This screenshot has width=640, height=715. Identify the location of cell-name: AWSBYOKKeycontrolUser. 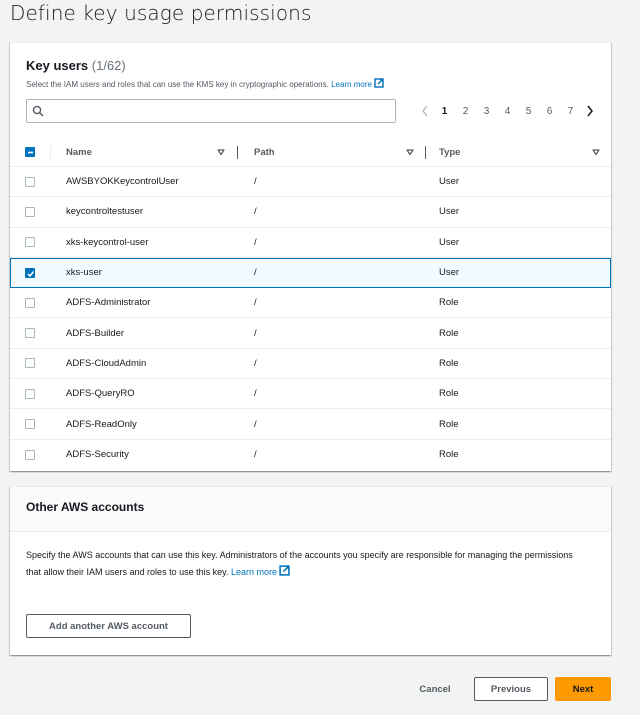
(122, 181).